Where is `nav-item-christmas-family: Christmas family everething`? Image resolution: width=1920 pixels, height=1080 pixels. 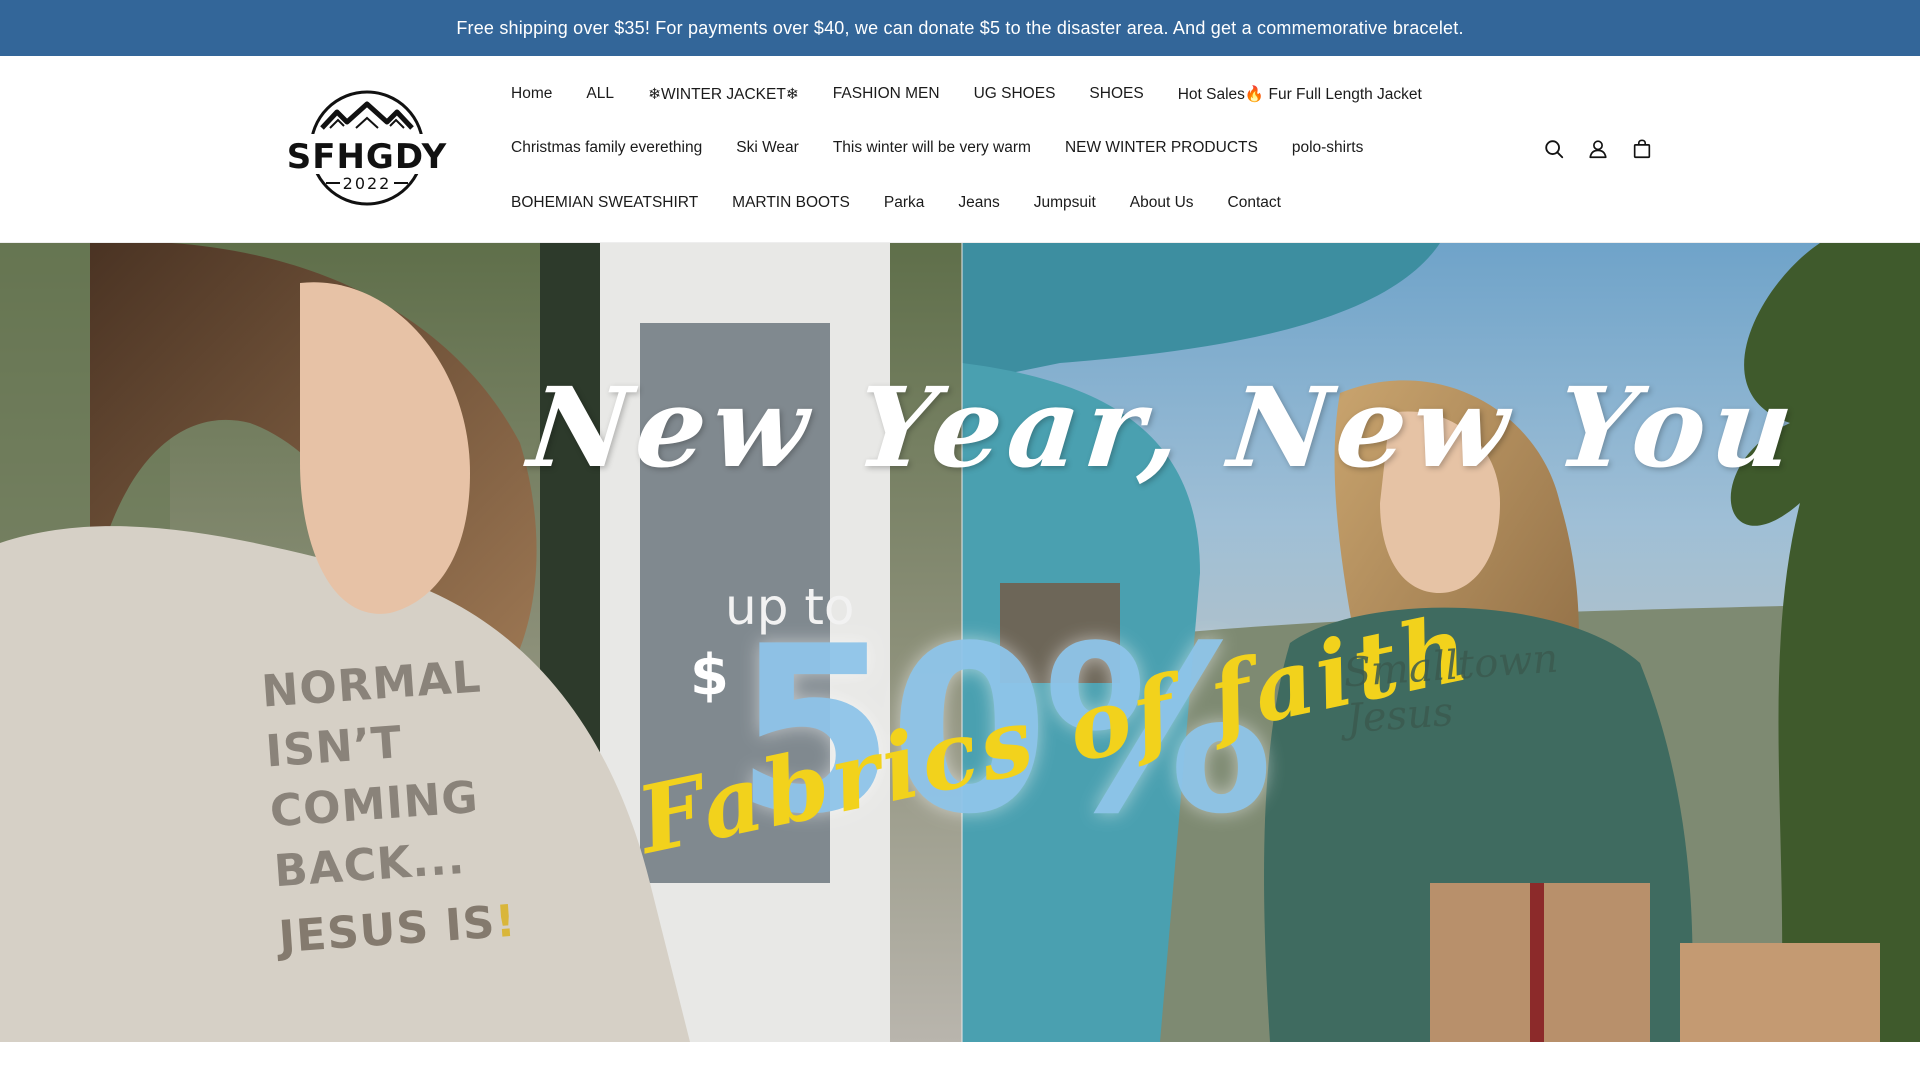
nav-item-christmas-family: Christmas family everething is located at coordinates (606, 148).